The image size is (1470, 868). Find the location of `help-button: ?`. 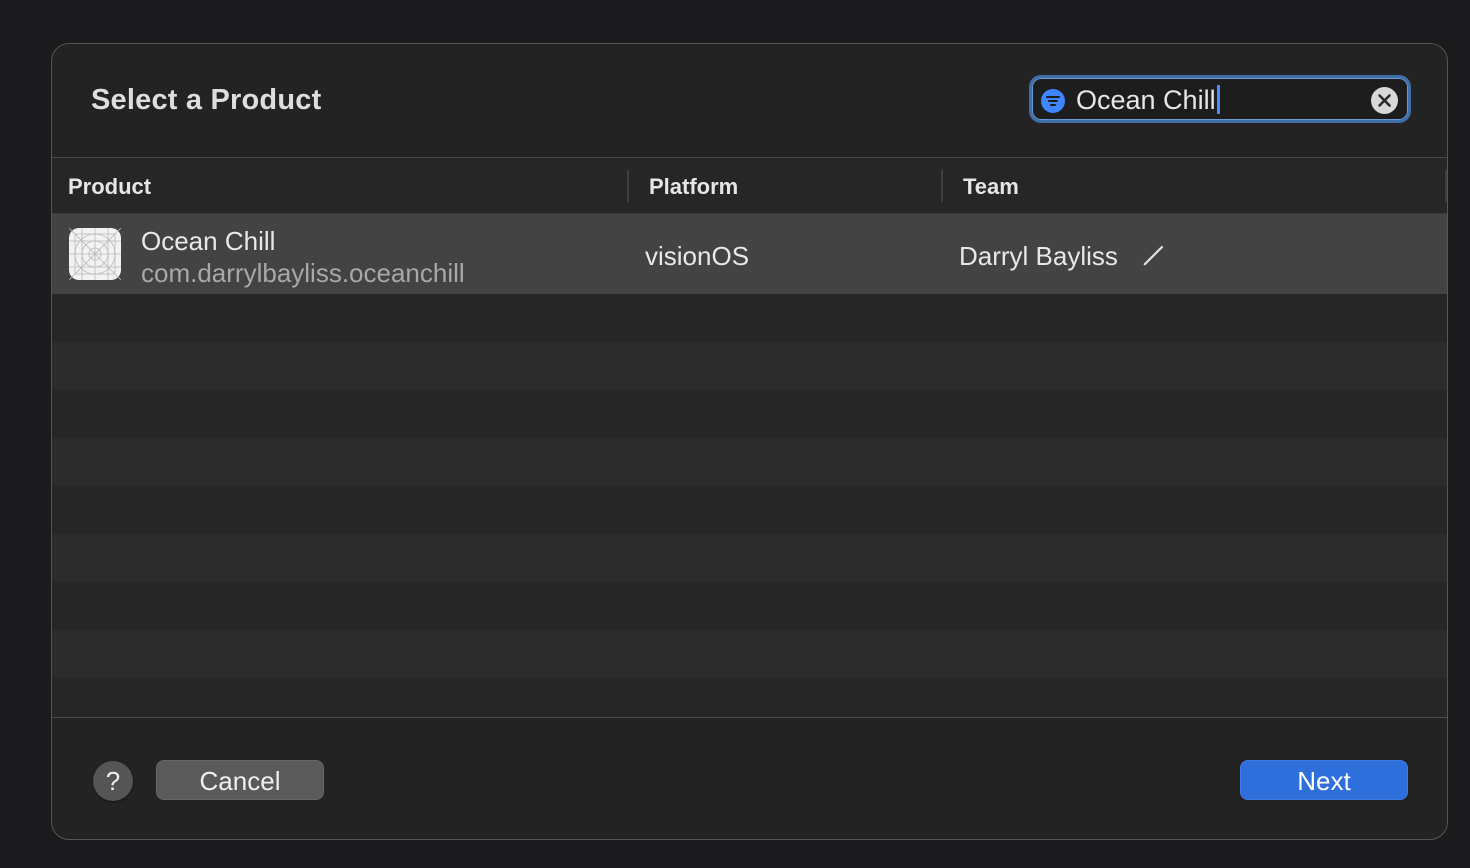

help-button: ? is located at coordinates (113, 781).